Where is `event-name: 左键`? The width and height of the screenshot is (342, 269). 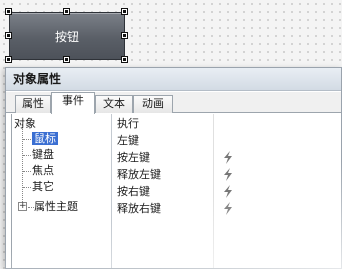
event-name: 左键 is located at coordinates (128, 140).